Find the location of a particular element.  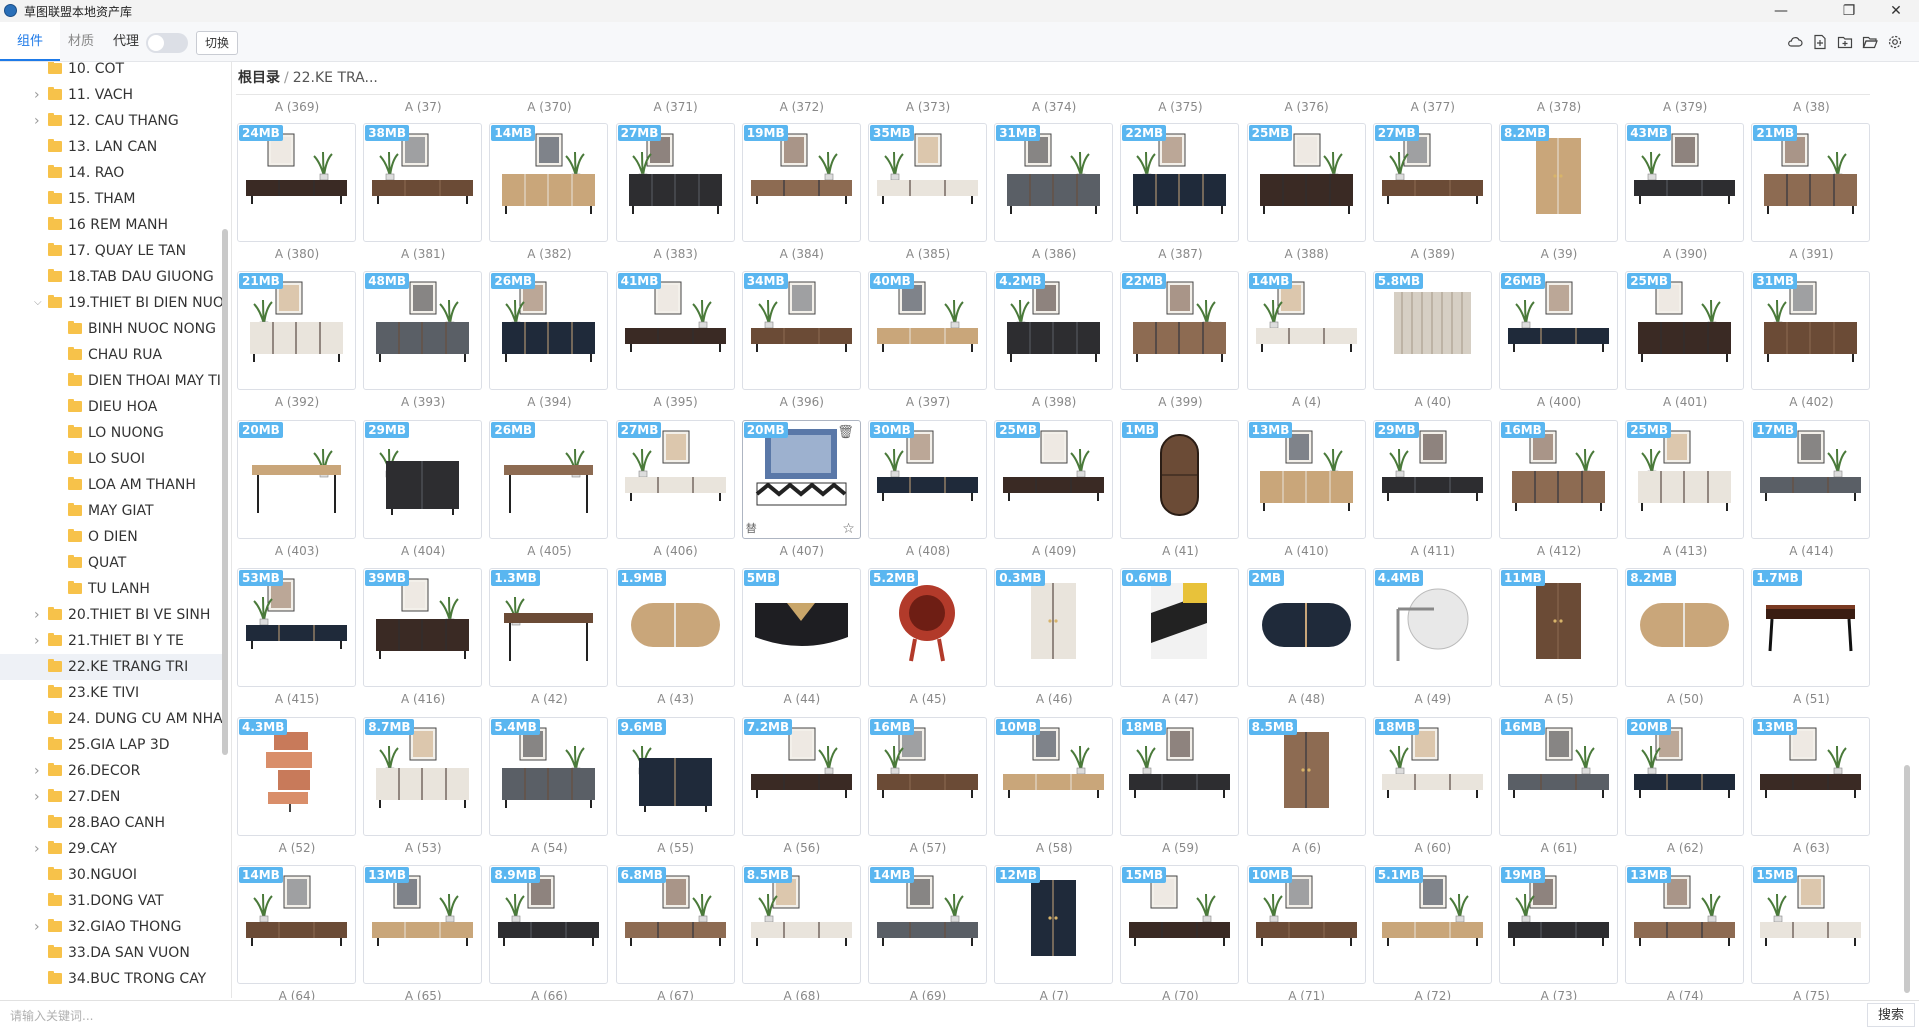

asset-card: 5MB is located at coordinates (801, 628).